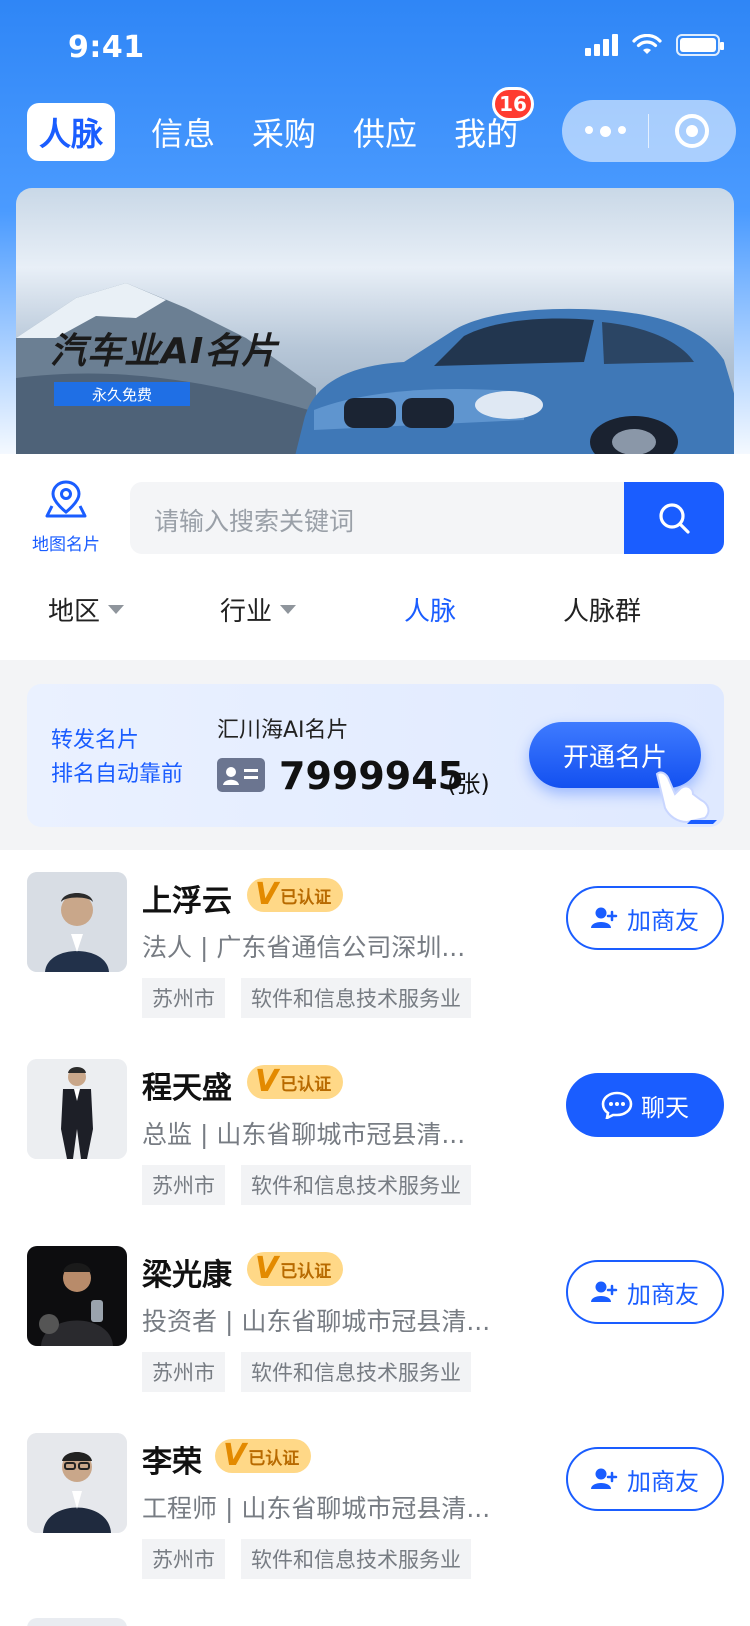  Describe the element at coordinates (187, 1275) in the screenshot. I see `person-name: 梁光康` at that location.